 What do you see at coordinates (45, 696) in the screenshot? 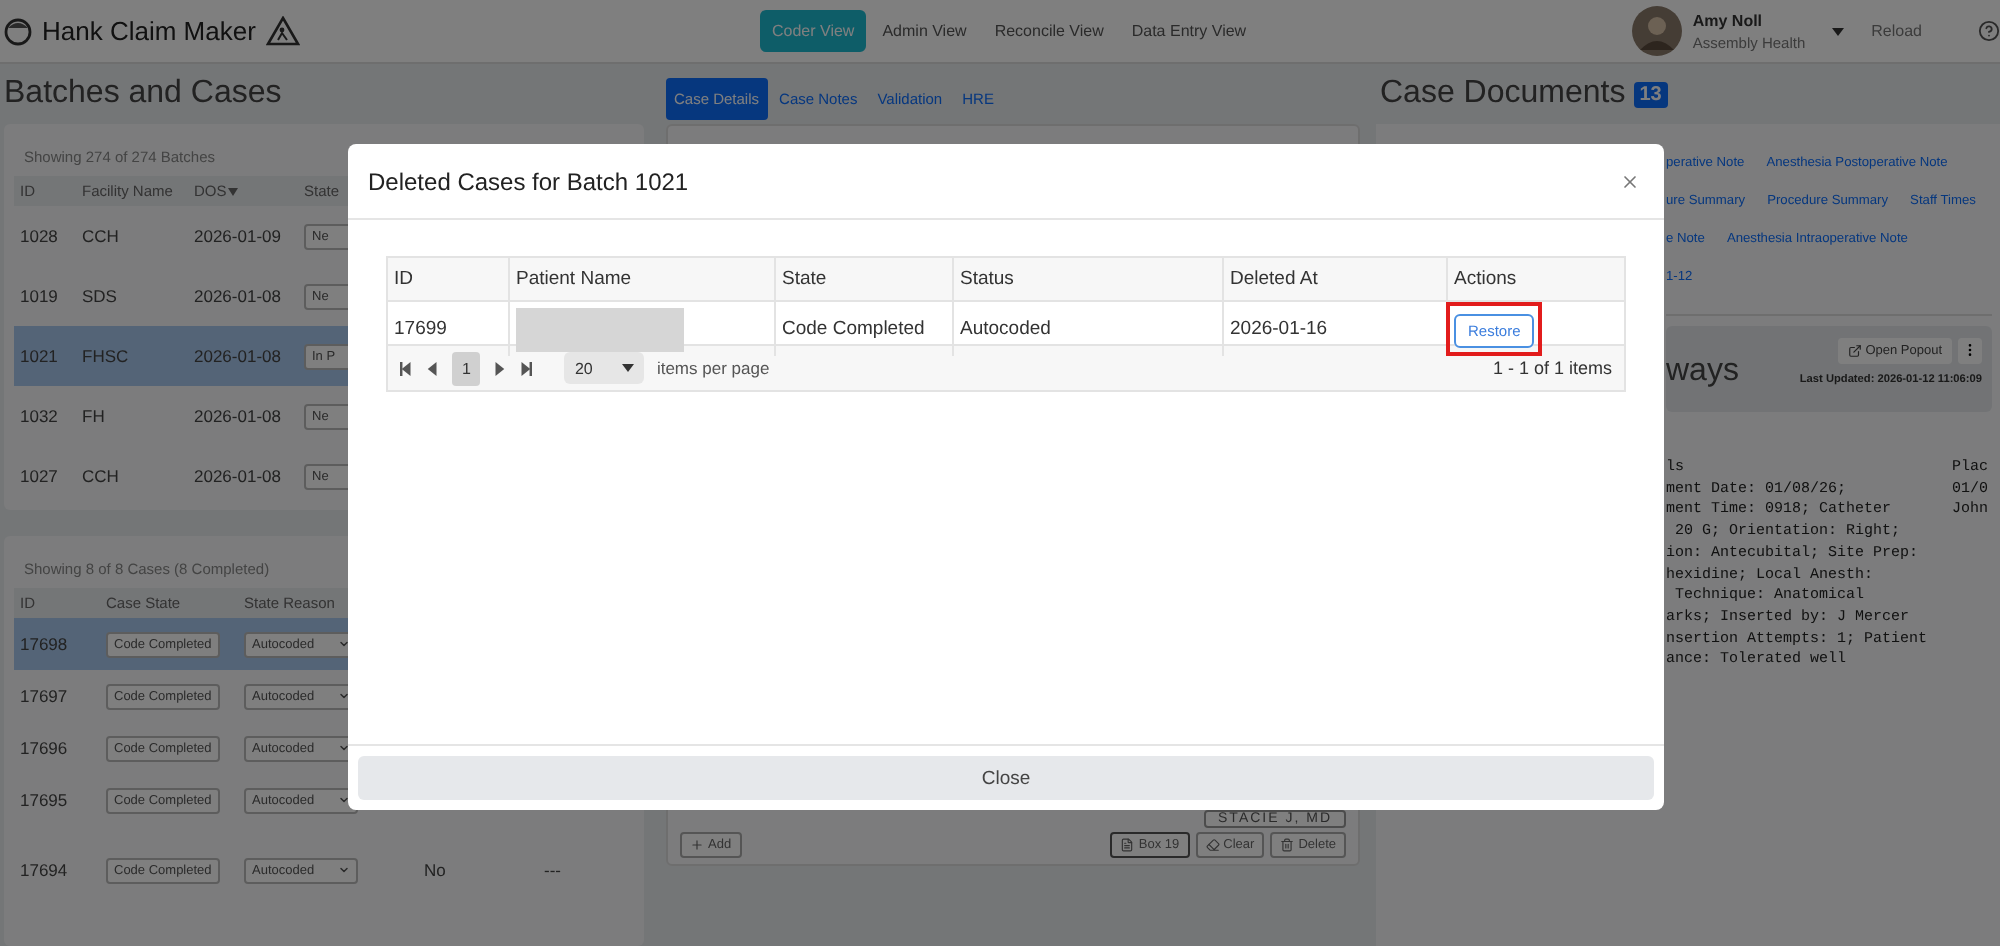
I see `table-cell-text: 17697` at bounding box center [45, 696].